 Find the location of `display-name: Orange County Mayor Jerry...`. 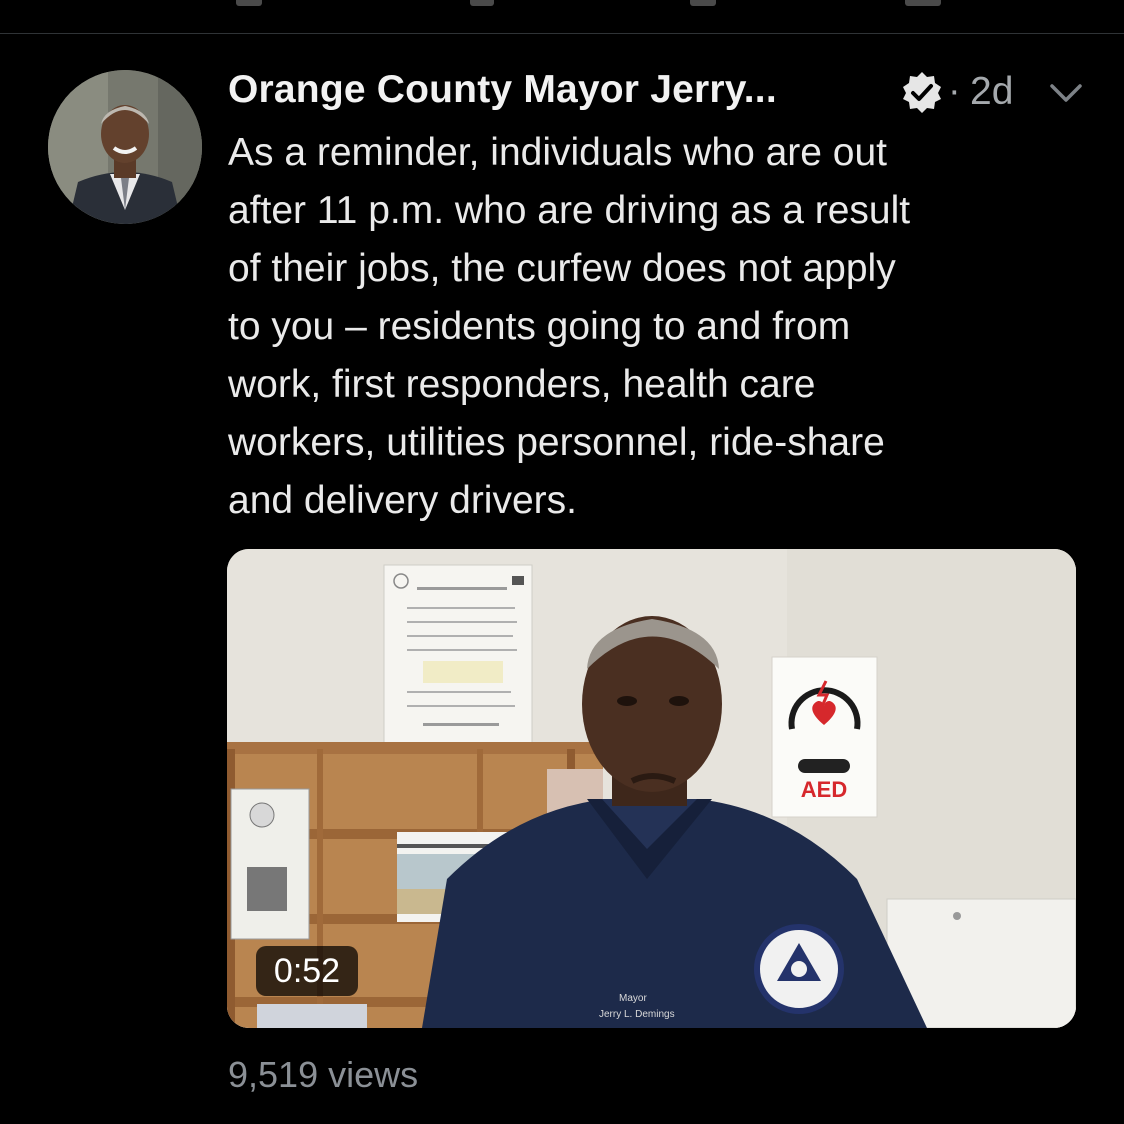

display-name: Orange County Mayor Jerry... is located at coordinates (502, 90).